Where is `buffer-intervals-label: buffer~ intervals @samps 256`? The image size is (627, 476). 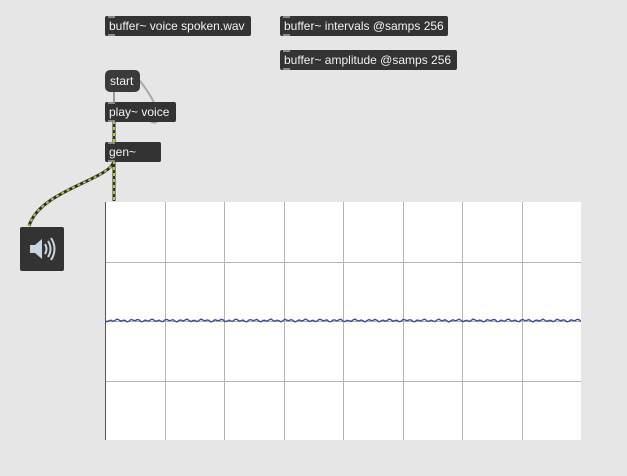 buffer-intervals-label: buffer~ intervals @samps 256 is located at coordinates (364, 26).